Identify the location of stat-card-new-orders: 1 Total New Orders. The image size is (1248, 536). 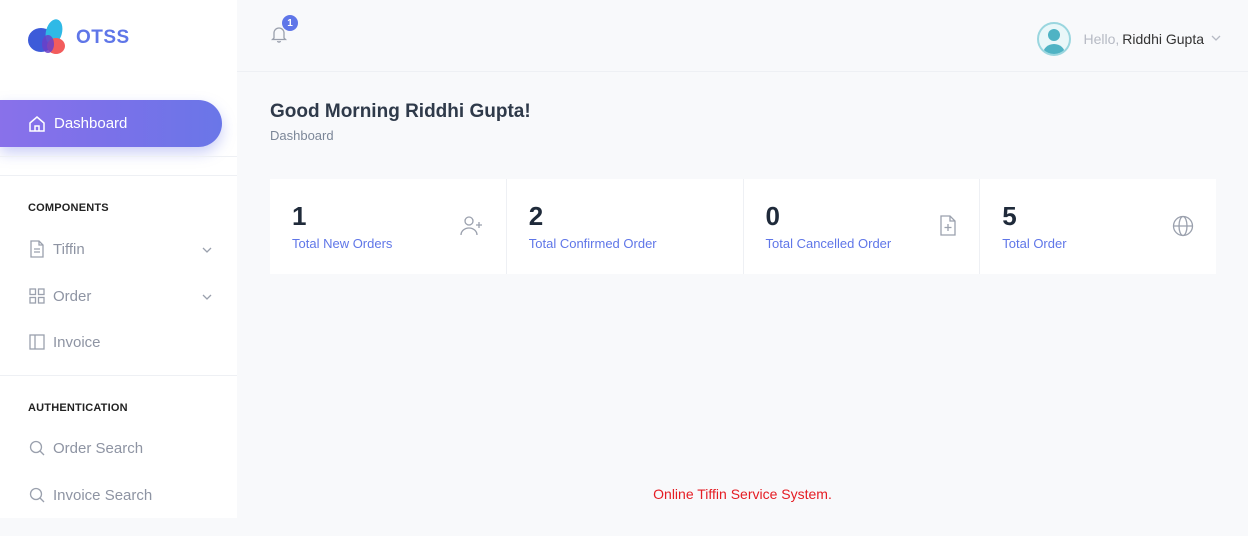
(388, 226).